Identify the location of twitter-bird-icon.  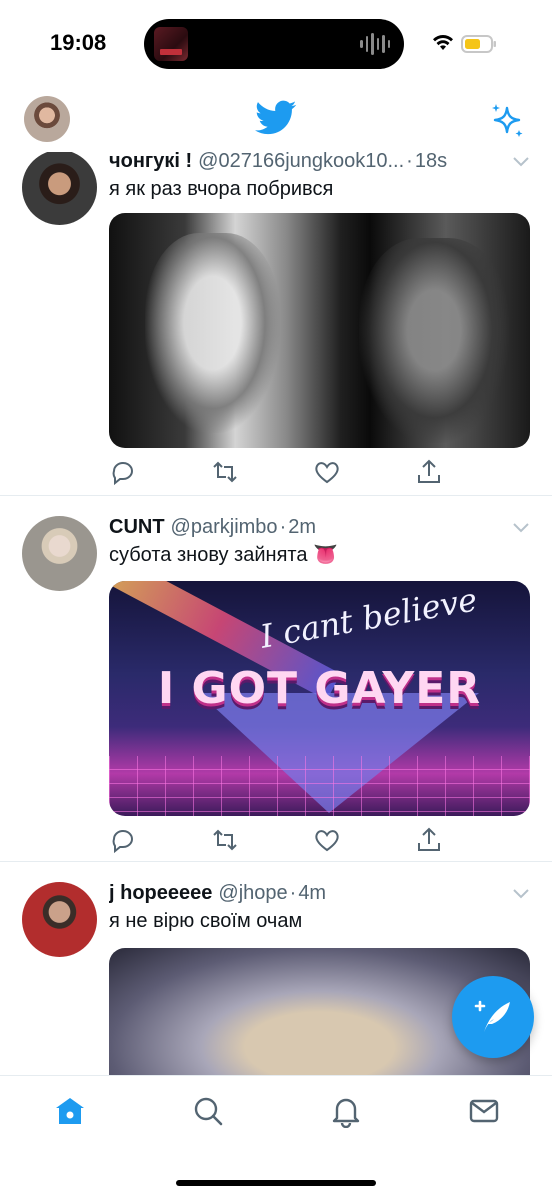
(276, 118).